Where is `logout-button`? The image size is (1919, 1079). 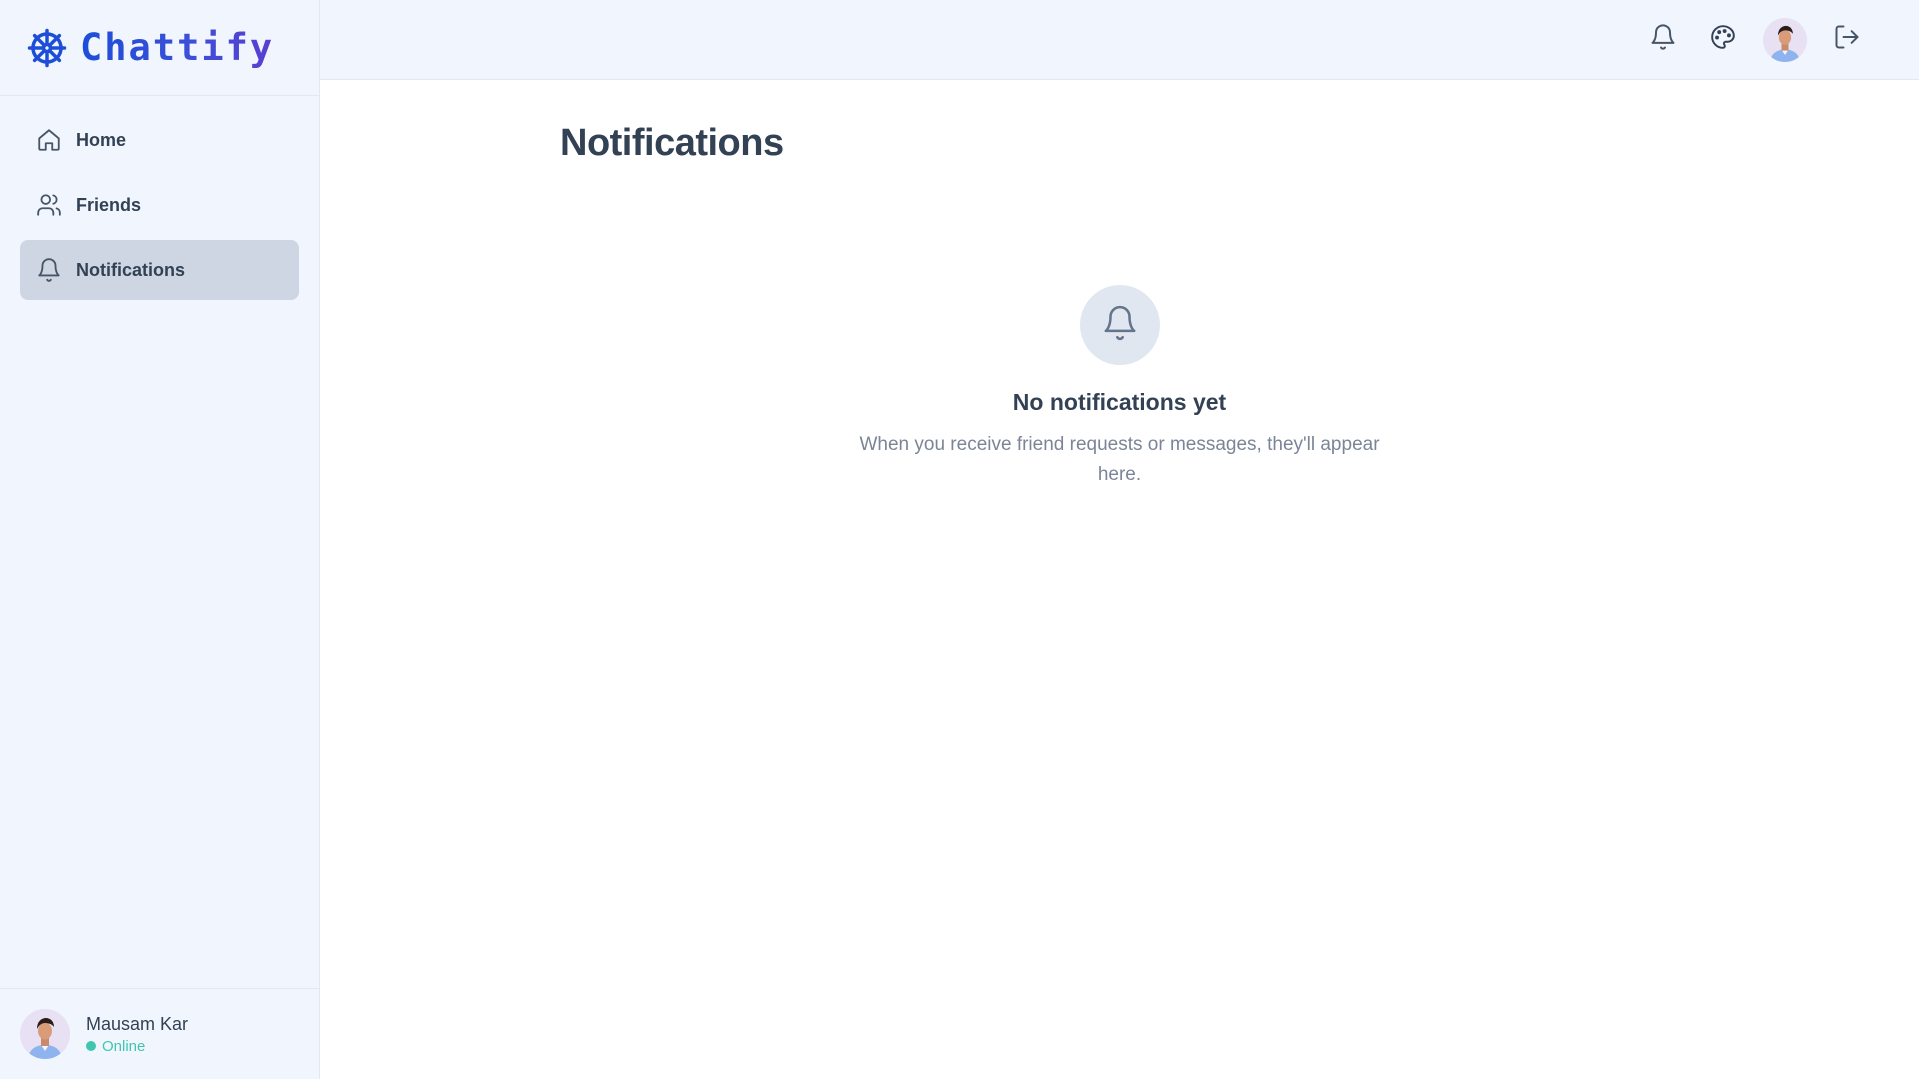
logout-button is located at coordinates (1847, 40).